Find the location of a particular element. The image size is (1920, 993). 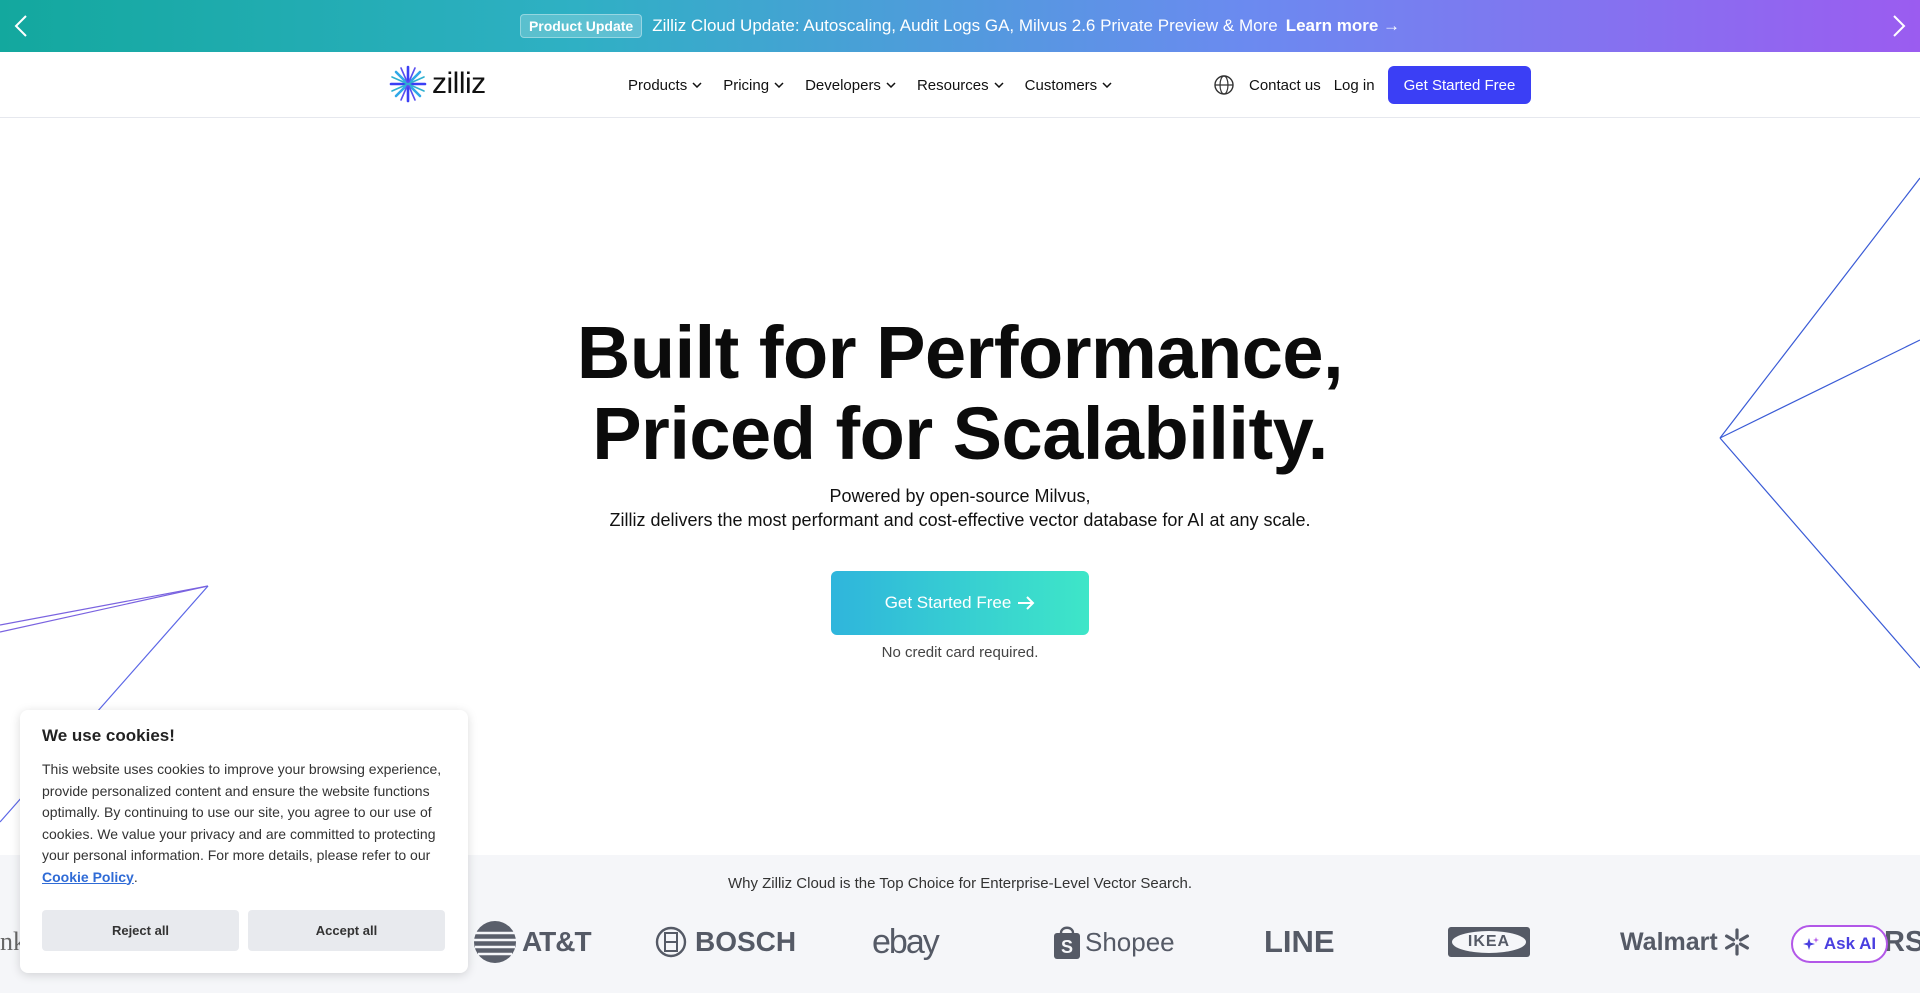

login-link: Log in is located at coordinates (1354, 85).